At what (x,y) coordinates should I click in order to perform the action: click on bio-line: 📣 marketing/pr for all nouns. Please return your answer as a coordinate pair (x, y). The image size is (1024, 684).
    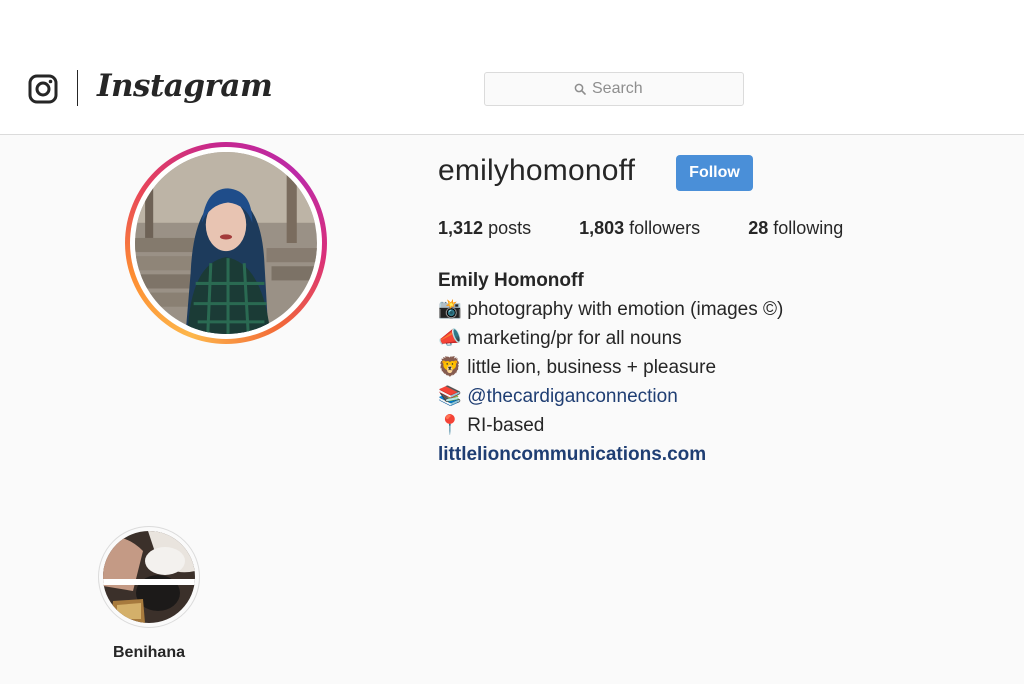
    Looking at the image, I should click on (610, 338).